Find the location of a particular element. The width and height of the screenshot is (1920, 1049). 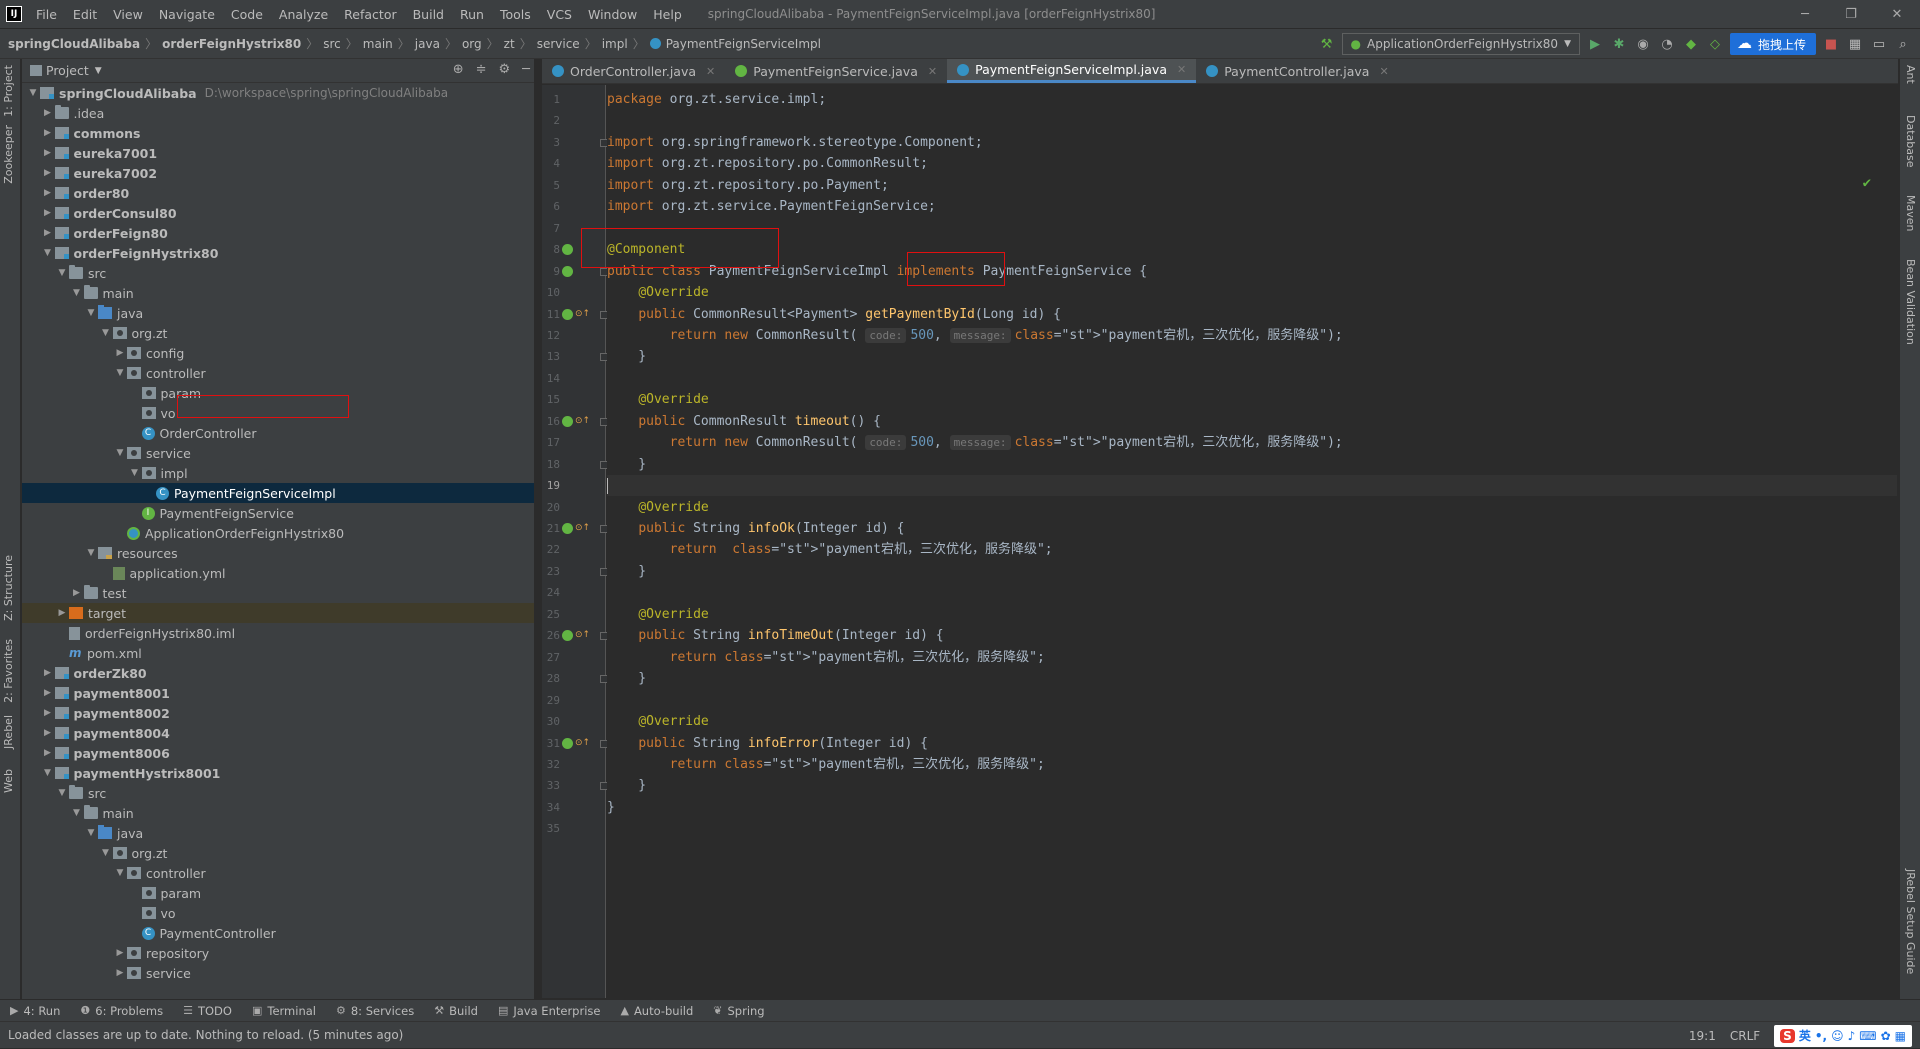

tree-item--idea: ▶ .idea is located at coordinates (278, 113).